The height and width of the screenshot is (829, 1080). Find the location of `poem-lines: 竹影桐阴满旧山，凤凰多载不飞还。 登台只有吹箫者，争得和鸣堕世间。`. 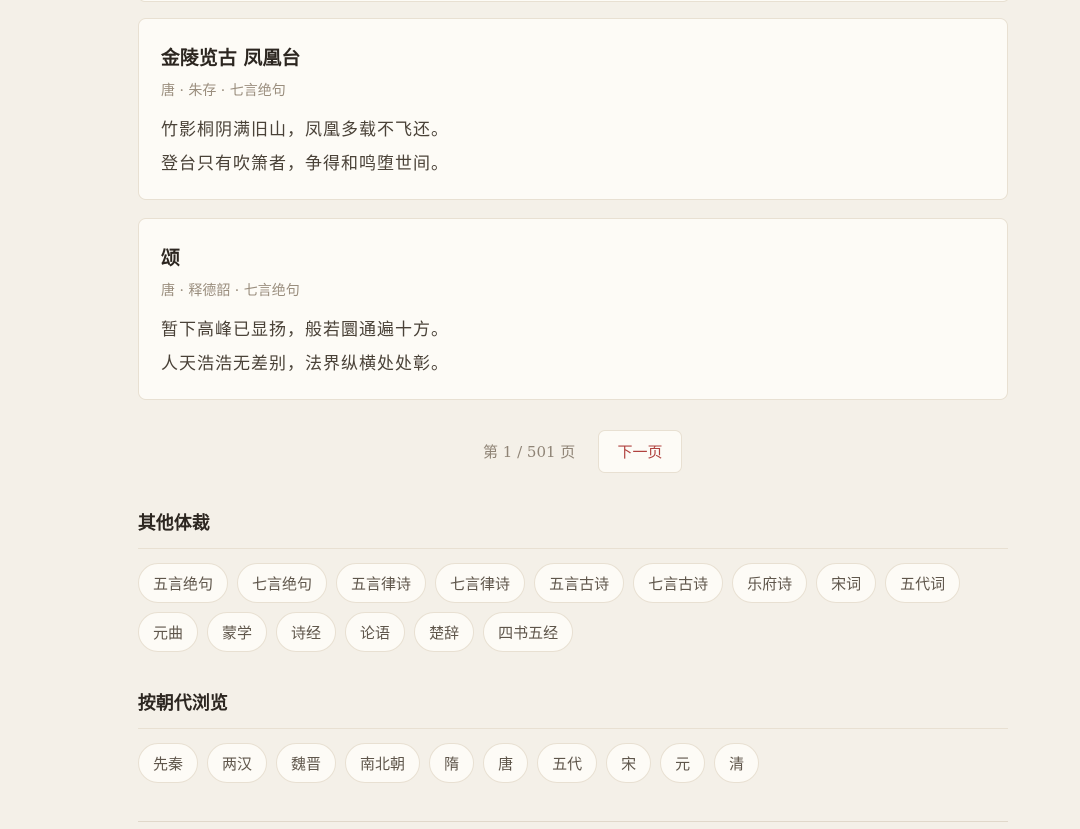

poem-lines: 竹影桐阴满旧山，凤凰多载不飞还。 登台只有吹箫者，争得和鸣堕世间。 is located at coordinates (573, 147).